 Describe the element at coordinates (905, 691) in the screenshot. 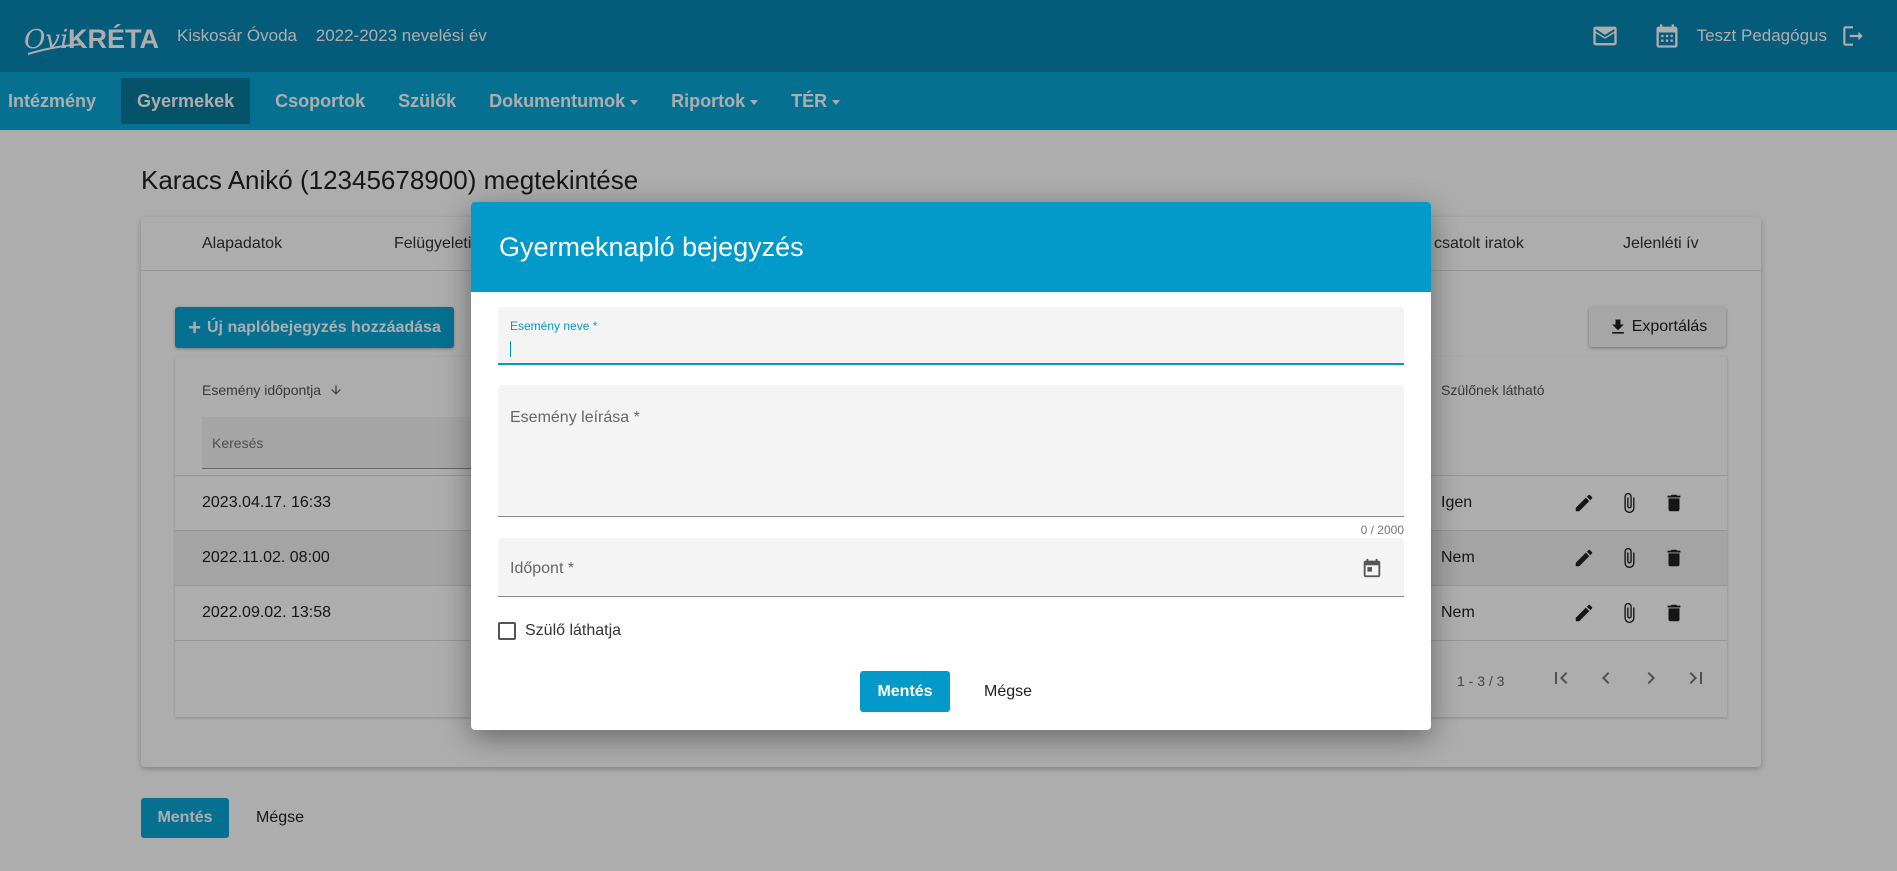

I see `dialog-save-button: Mentés` at that location.